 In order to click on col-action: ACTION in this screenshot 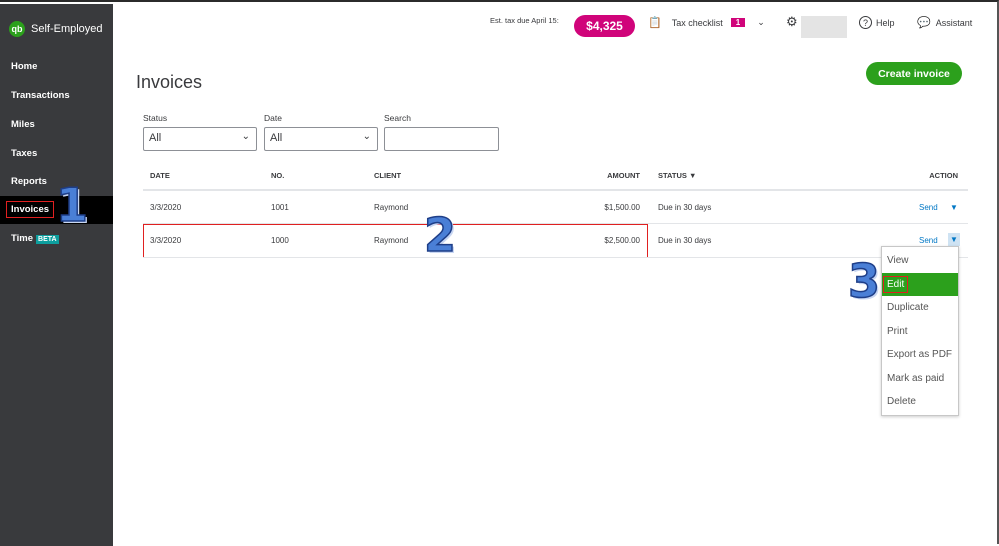, I will do `click(943, 175)`.